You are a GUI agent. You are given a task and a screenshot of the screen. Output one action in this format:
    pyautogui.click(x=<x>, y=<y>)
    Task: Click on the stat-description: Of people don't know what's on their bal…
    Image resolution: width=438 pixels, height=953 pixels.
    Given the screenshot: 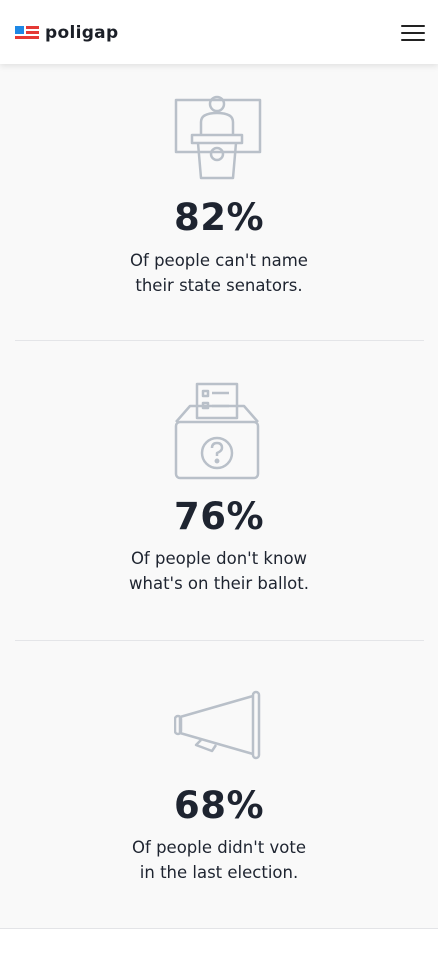 What is the action you would take?
    pyautogui.click(x=219, y=571)
    